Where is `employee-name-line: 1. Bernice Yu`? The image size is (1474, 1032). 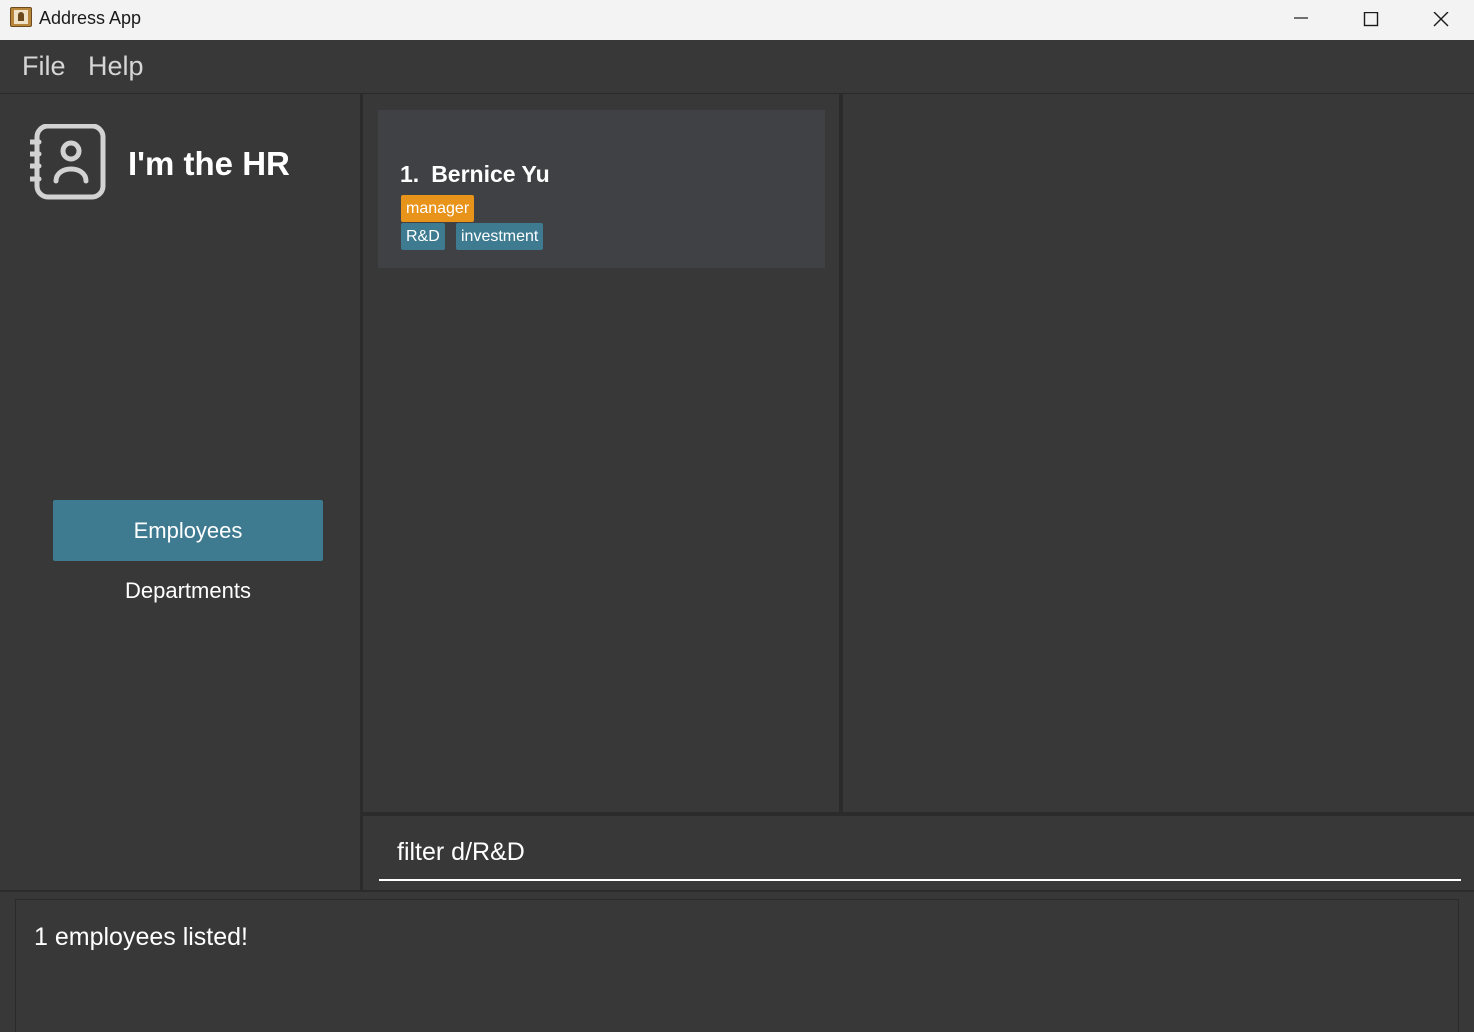 employee-name-line: 1. Bernice Yu is located at coordinates (475, 174).